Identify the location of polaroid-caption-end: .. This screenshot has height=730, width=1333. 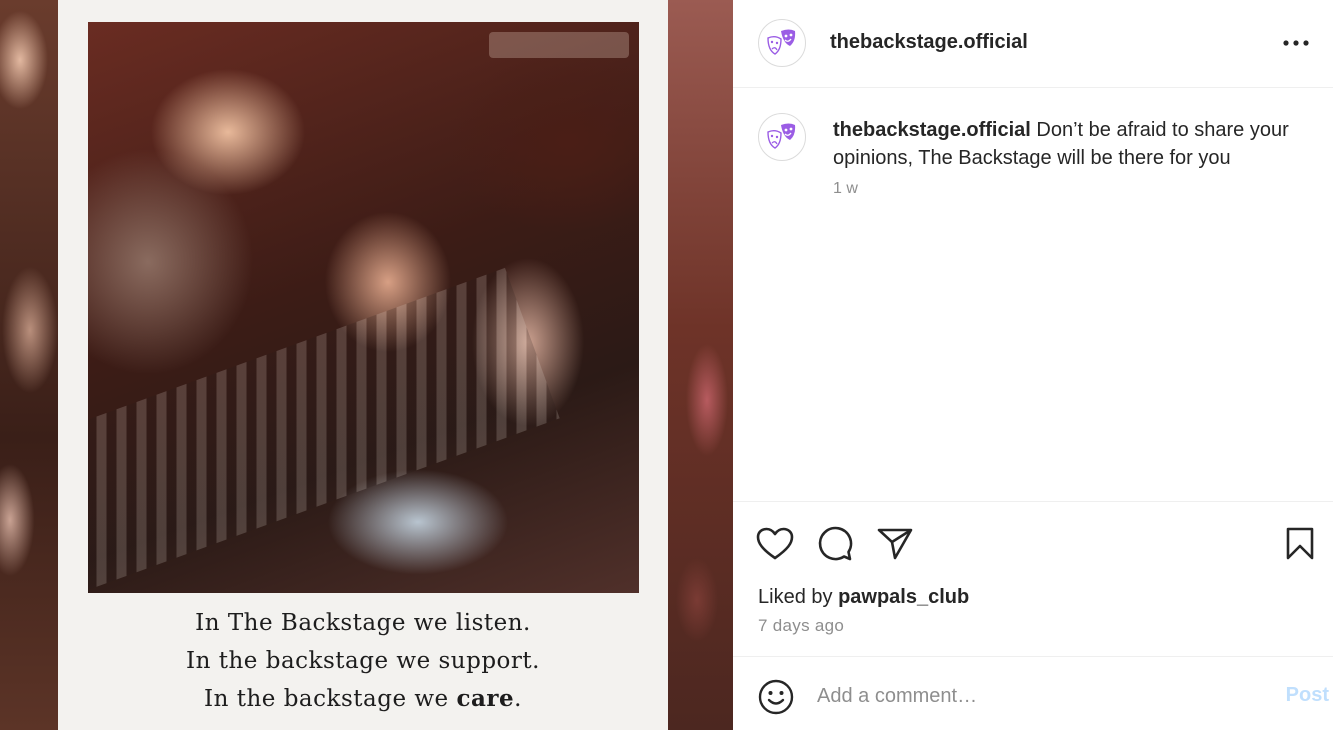
(518, 699).